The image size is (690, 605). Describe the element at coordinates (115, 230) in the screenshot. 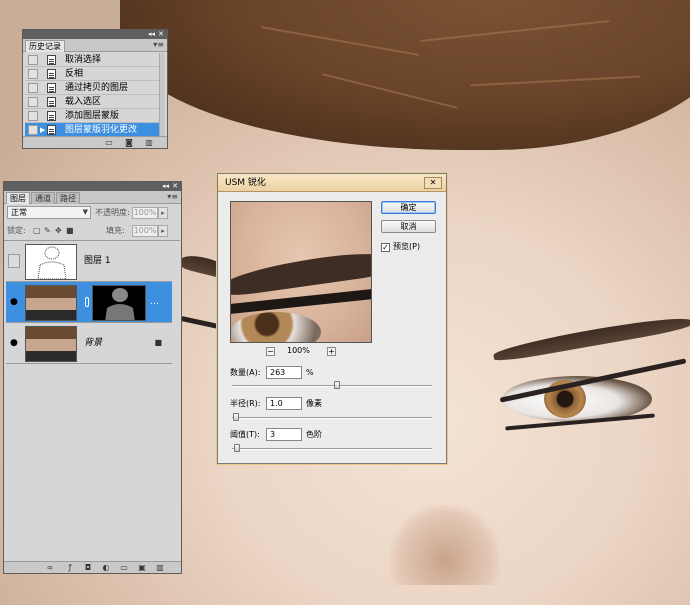

I see `fill-label: 填充:` at that location.